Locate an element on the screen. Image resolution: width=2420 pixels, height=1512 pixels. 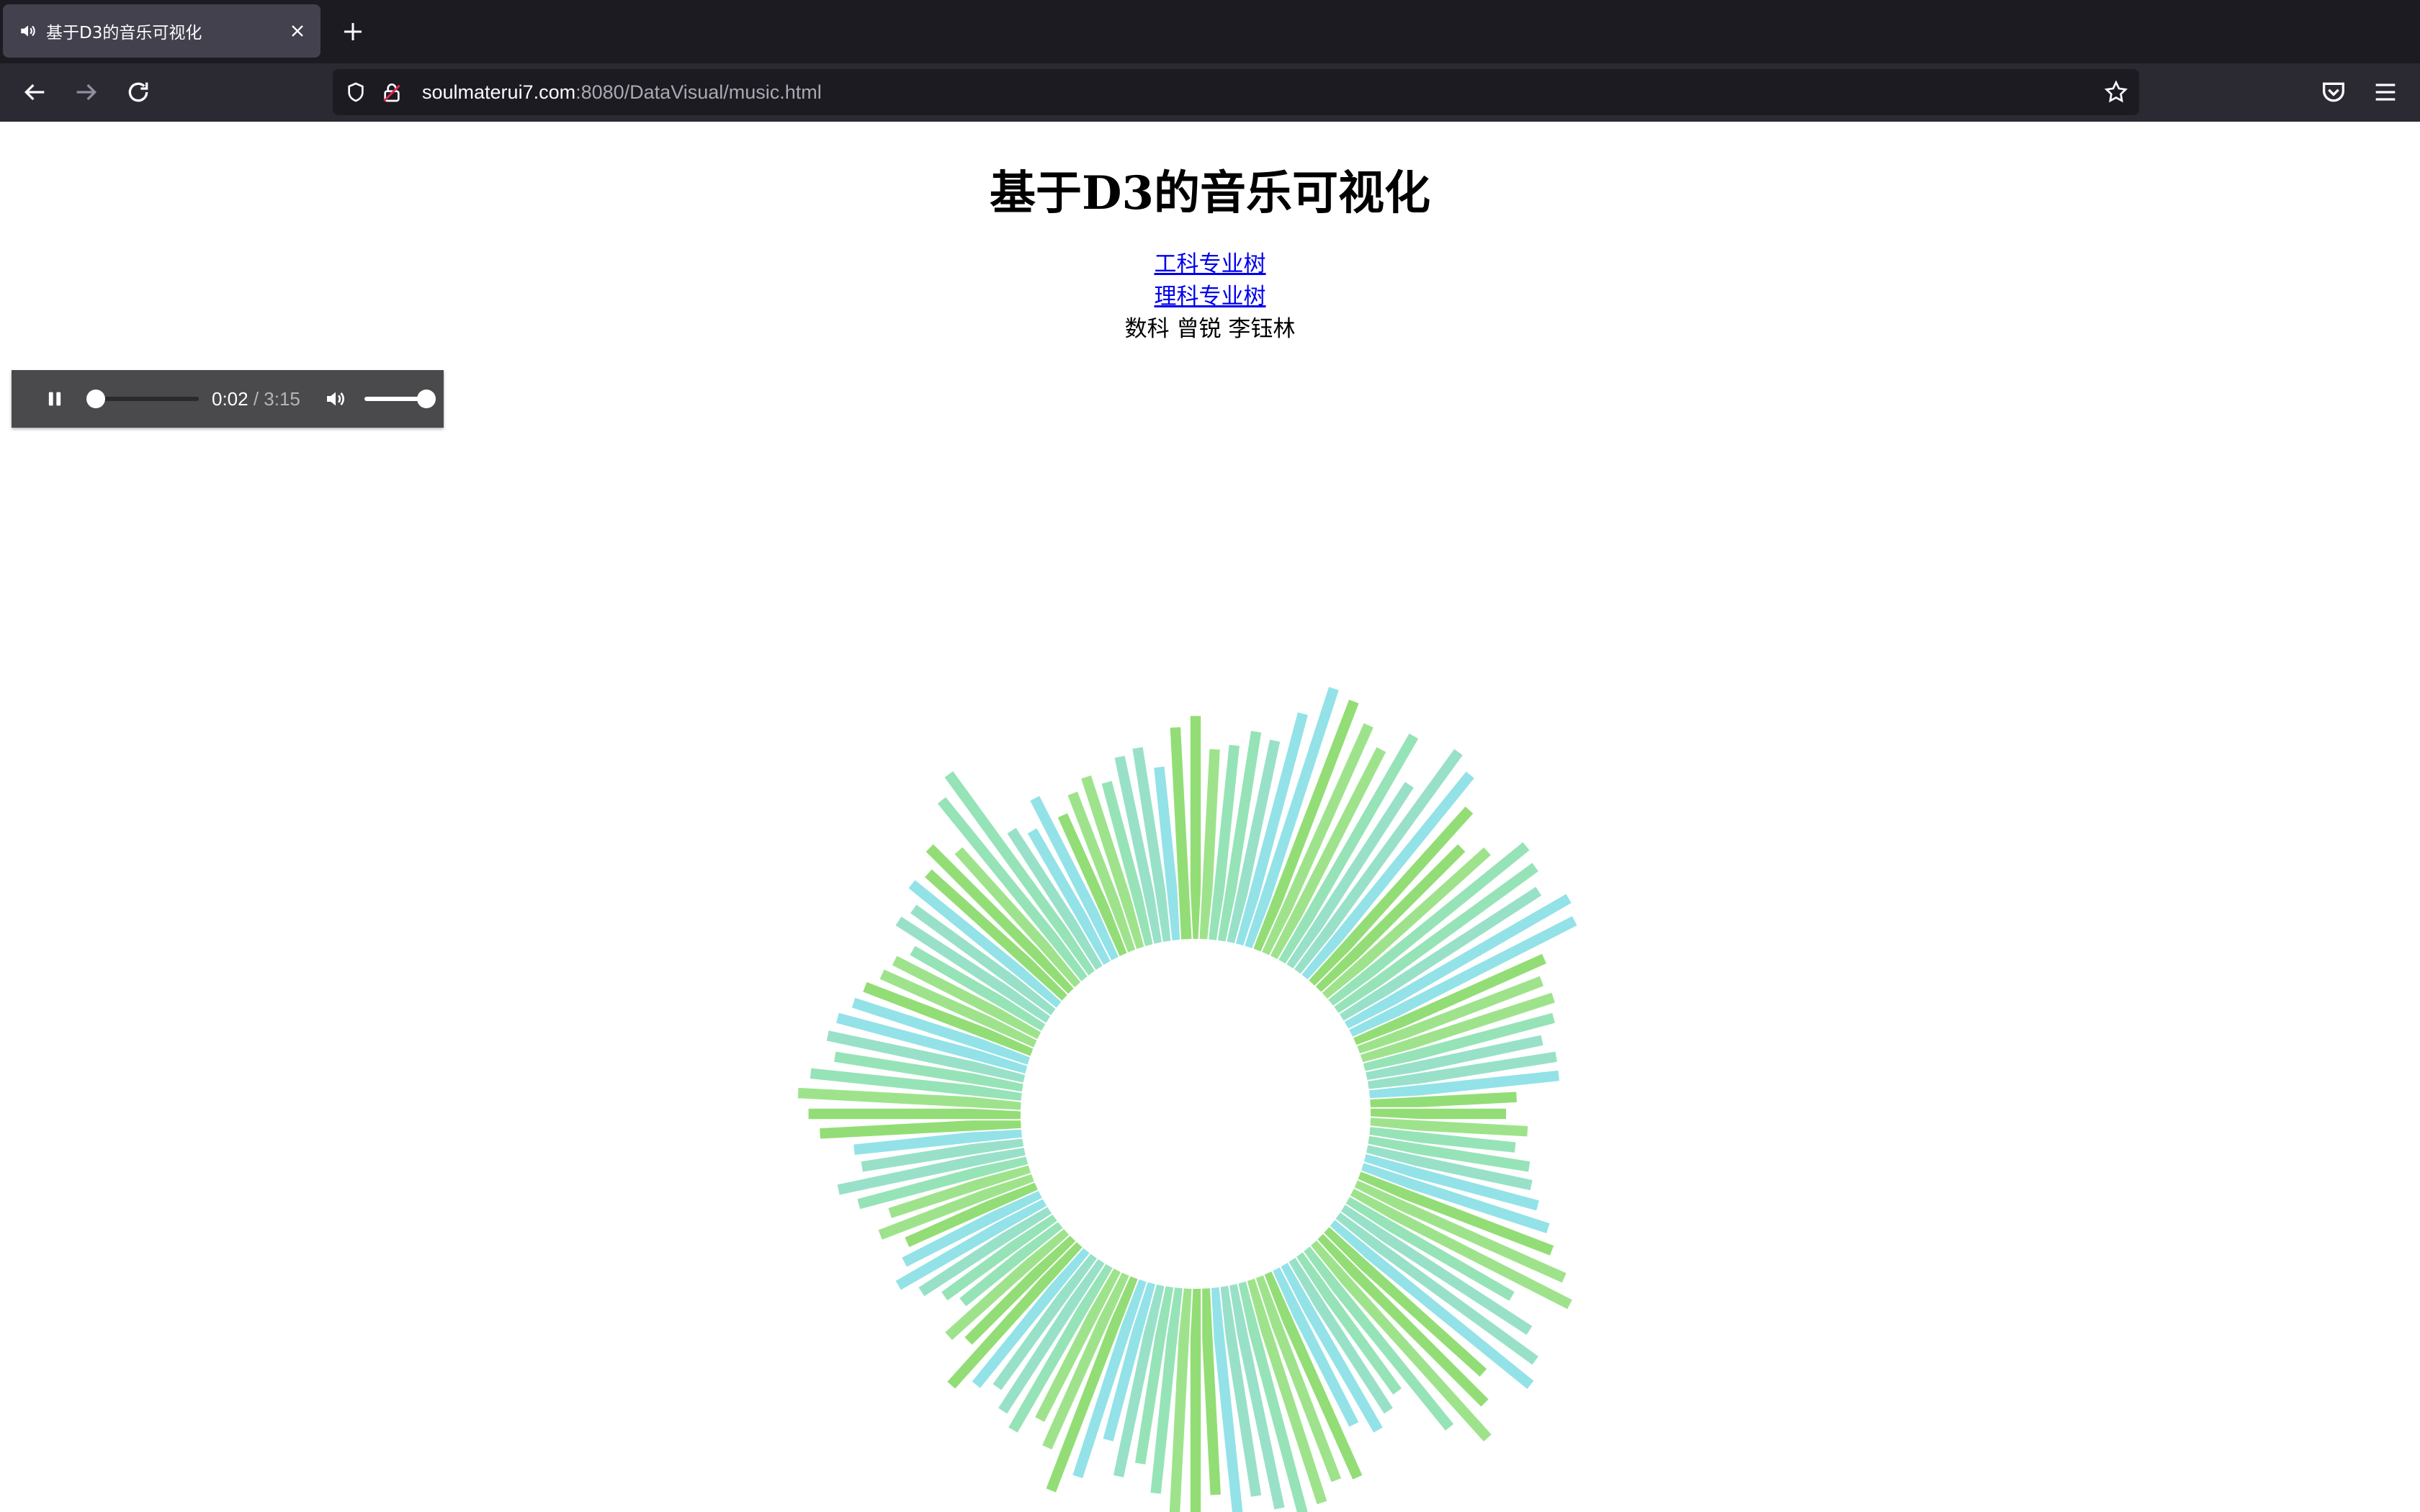
current-time: 0:02 is located at coordinates (230, 399).